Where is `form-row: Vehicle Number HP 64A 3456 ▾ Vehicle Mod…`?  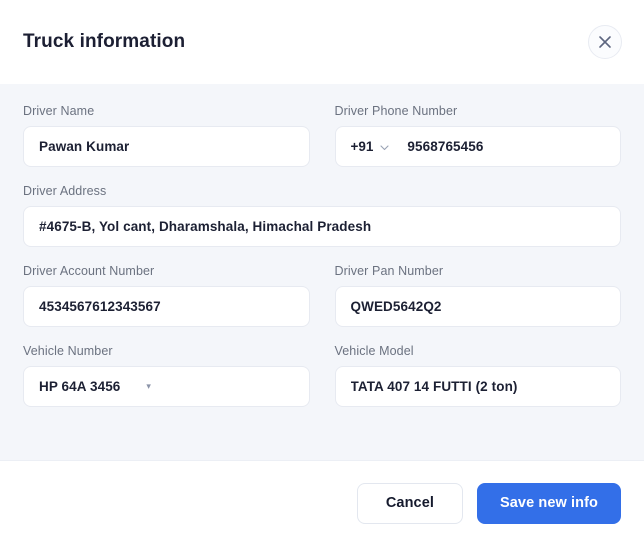 form-row: Vehicle Number HP 64A 3456 ▾ Vehicle Mod… is located at coordinates (322, 375).